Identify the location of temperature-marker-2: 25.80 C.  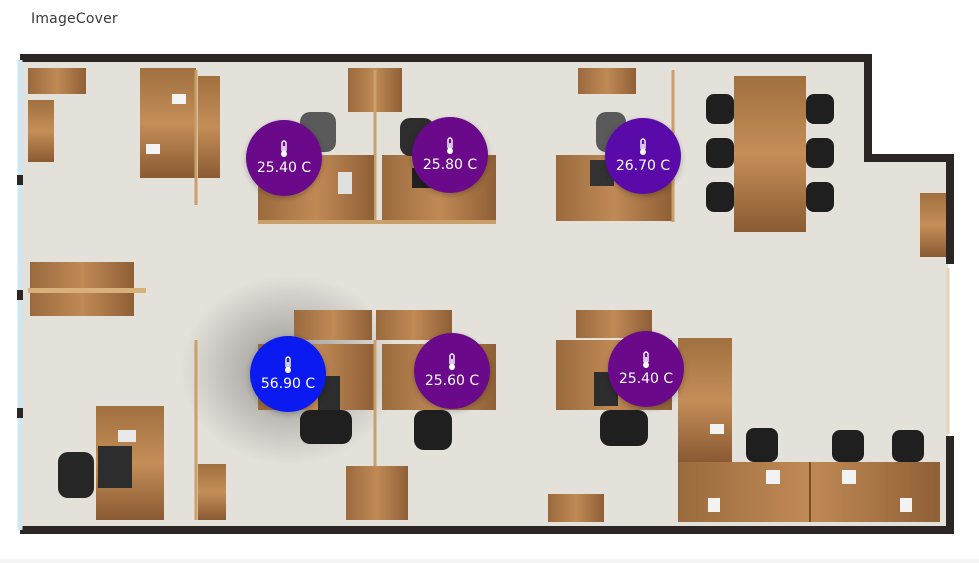
(450, 155).